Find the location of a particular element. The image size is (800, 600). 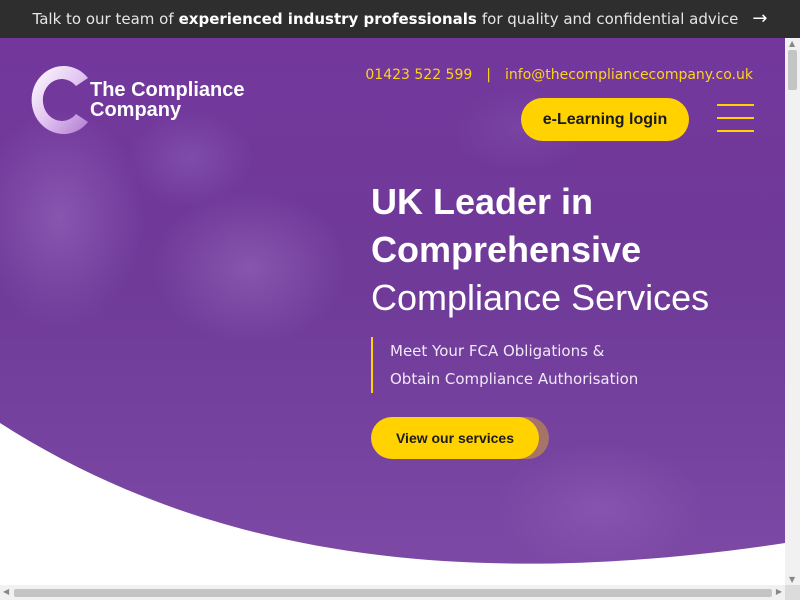

announcement-prefix: Talk to our team of is located at coordinates (103, 19).